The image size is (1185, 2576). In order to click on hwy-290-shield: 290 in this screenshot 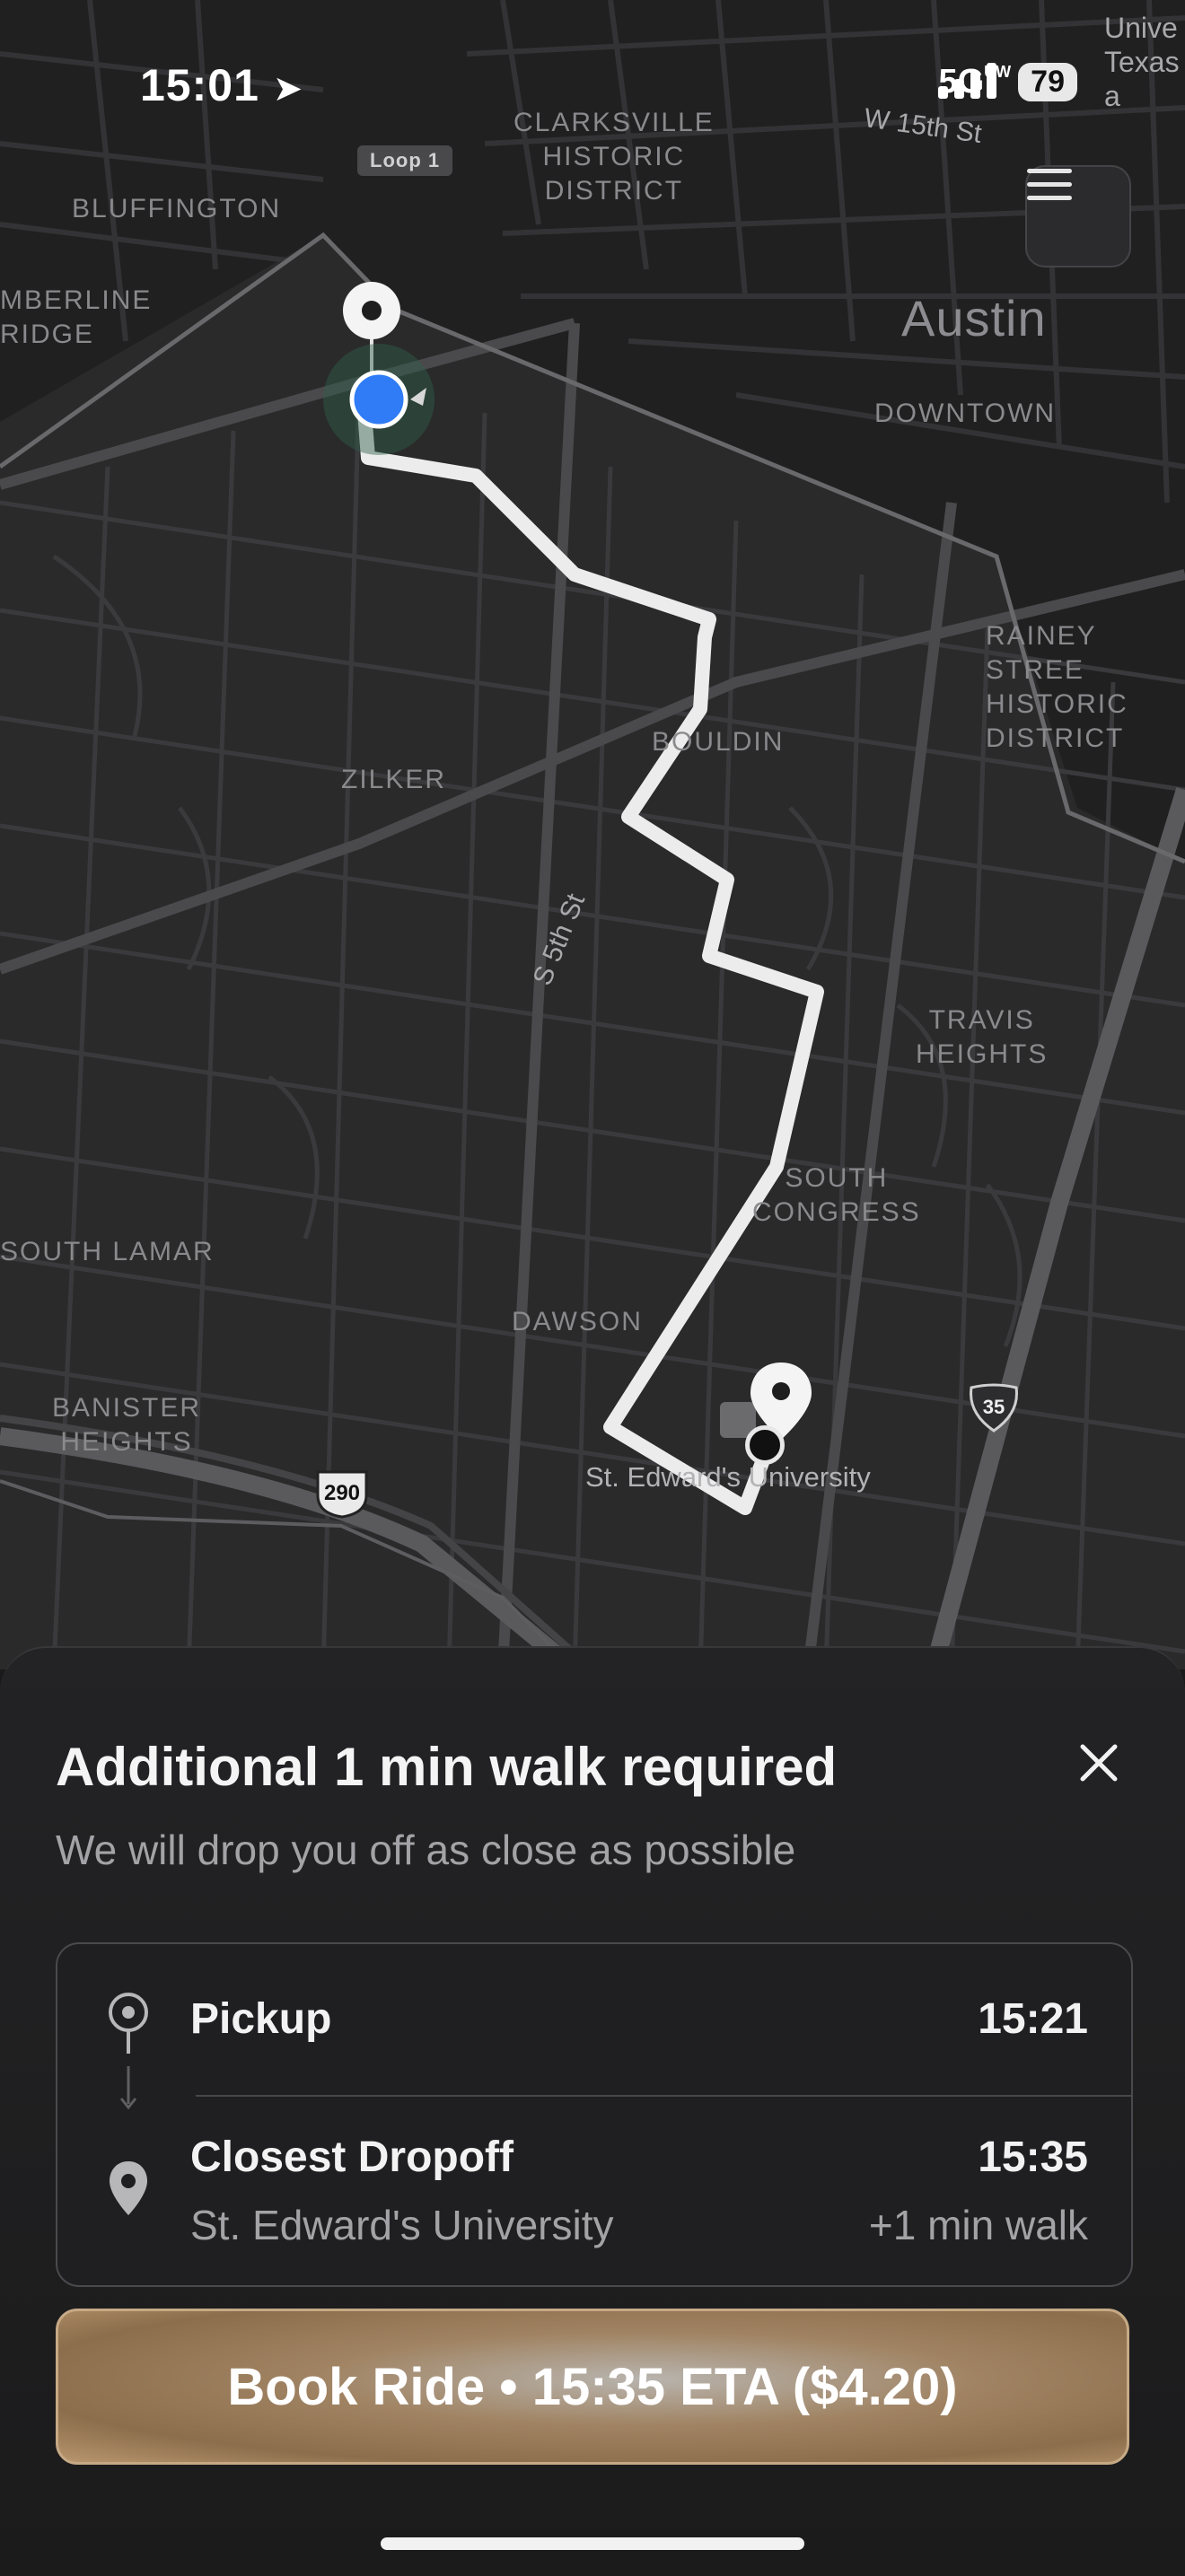, I will do `click(342, 1493)`.